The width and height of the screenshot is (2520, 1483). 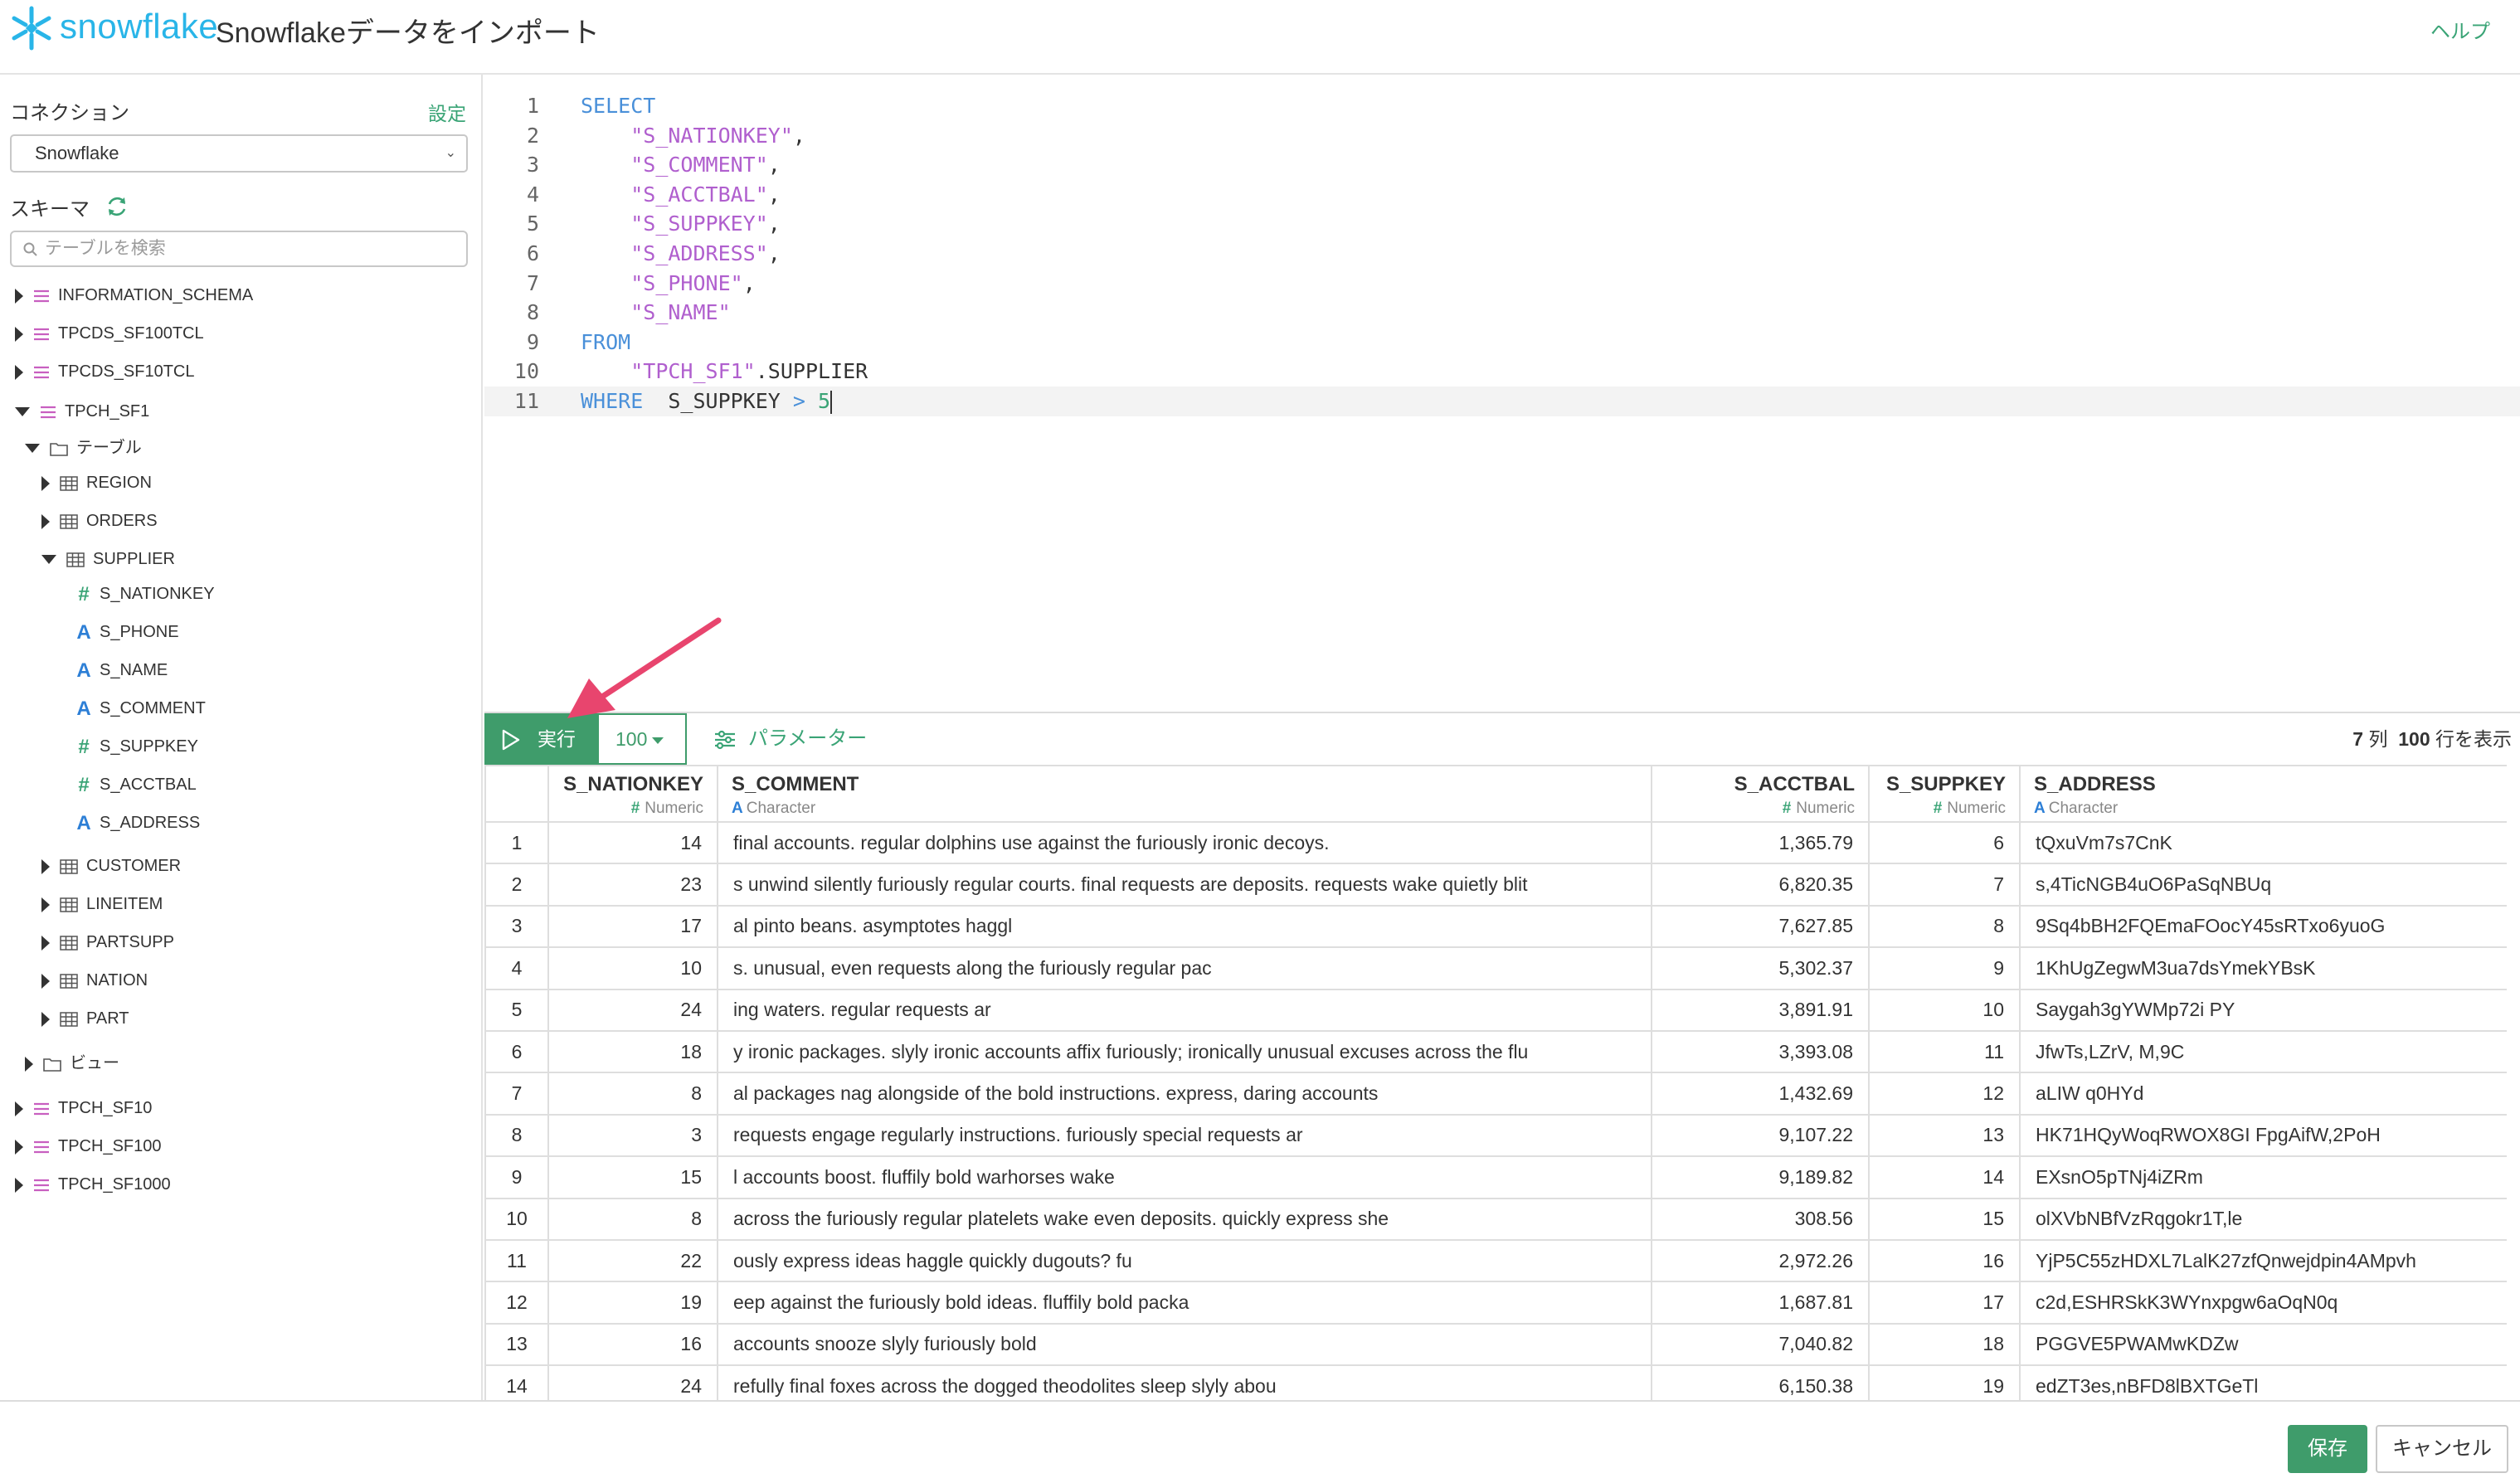 What do you see at coordinates (1502, 224) in the screenshot?
I see `code-line: 5 "S_SUPPKEY",` at bounding box center [1502, 224].